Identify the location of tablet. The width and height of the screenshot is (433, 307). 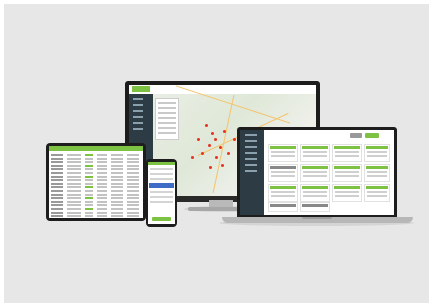
(96, 182).